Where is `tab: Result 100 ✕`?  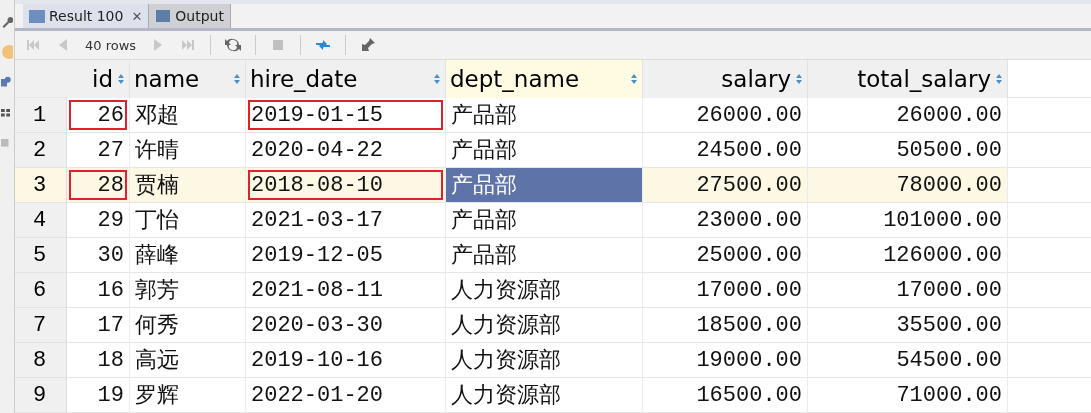
tab: Result 100 ✕ is located at coordinates (86, 16).